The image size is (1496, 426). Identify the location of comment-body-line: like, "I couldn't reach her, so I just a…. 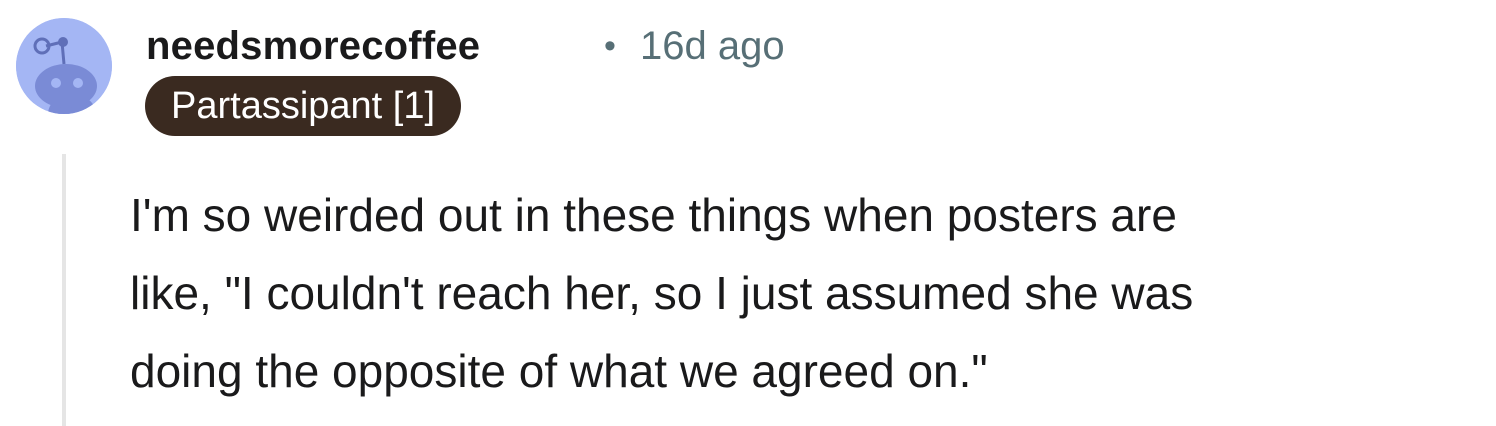
(662, 293).